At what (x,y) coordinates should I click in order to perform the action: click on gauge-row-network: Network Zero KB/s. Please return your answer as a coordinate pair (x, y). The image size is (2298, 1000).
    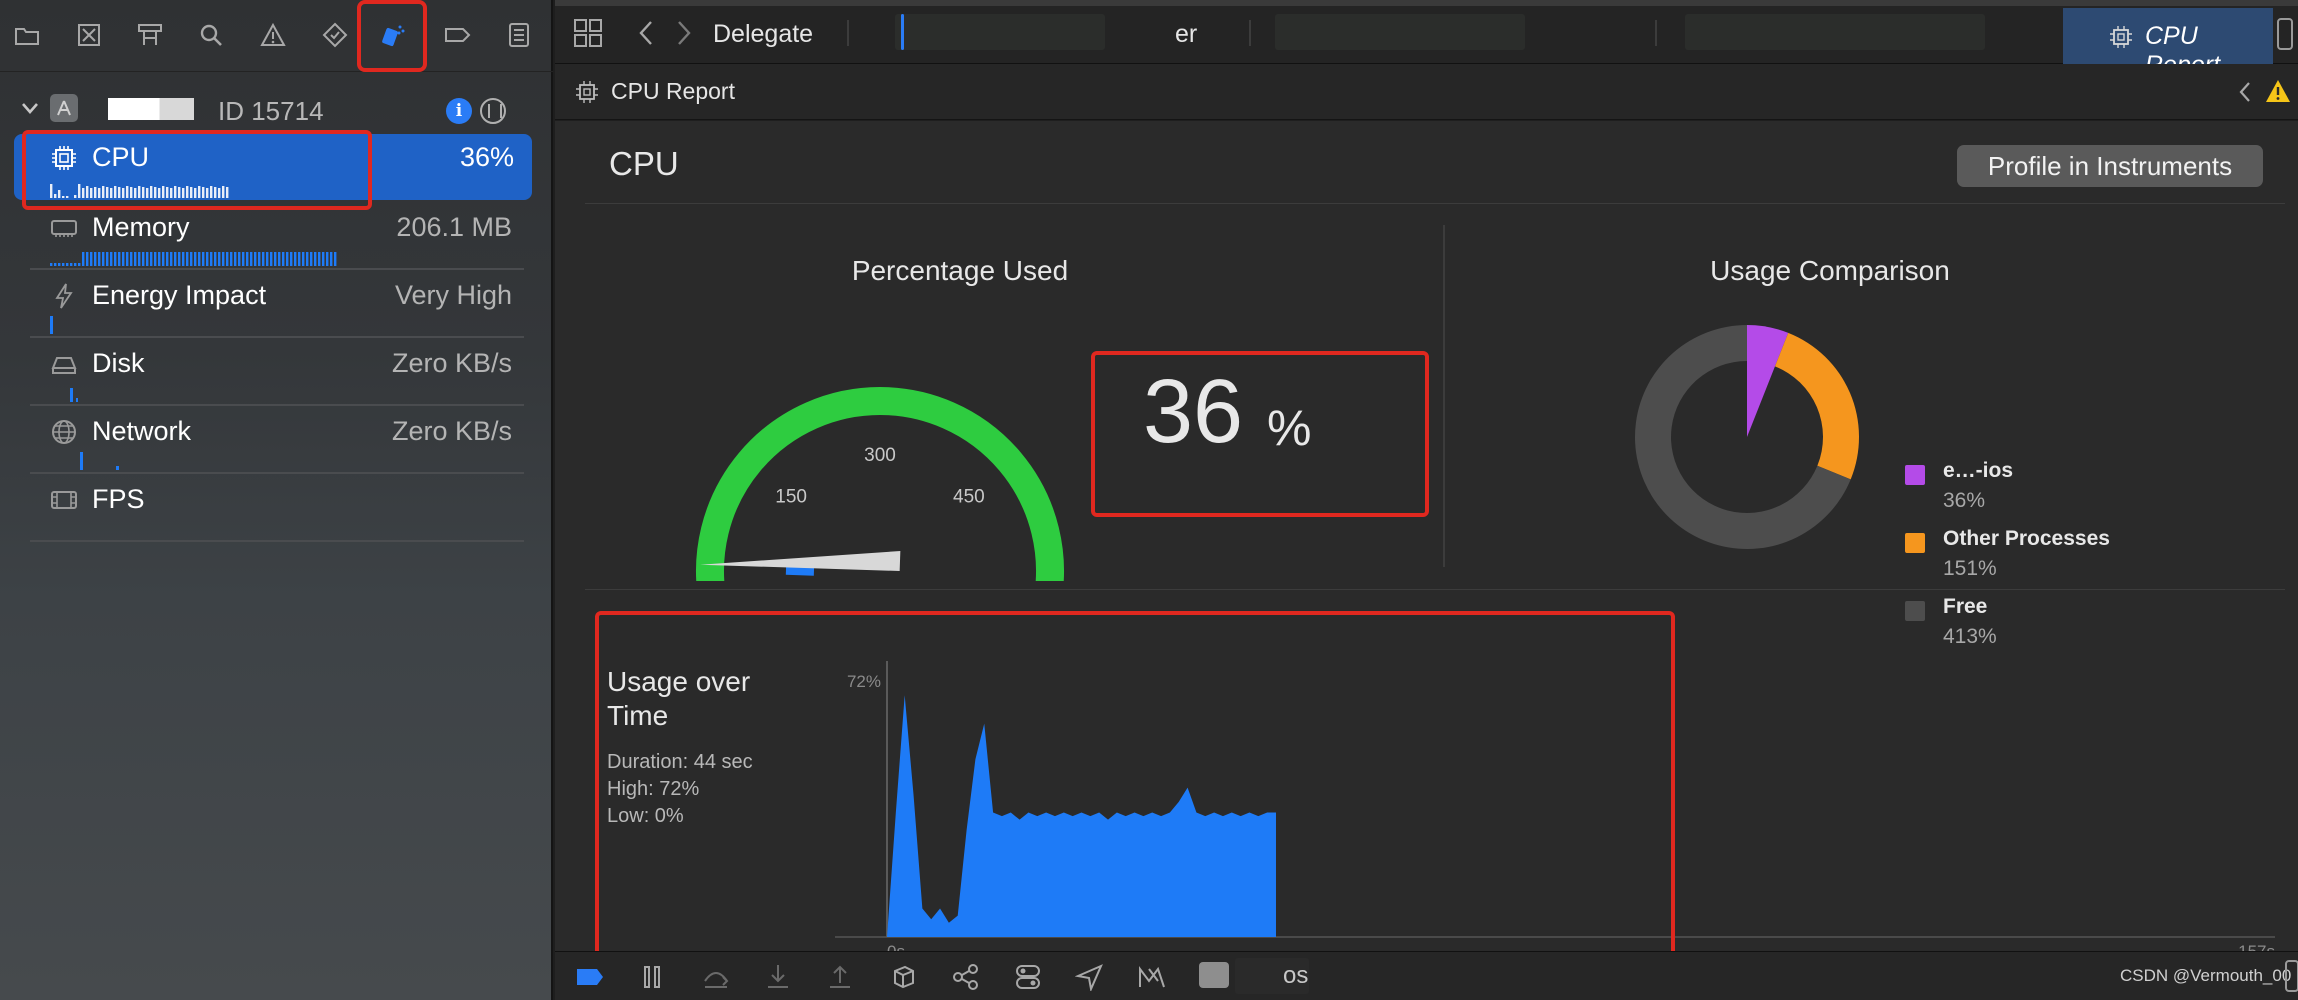
    Looking at the image, I should click on (277, 441).